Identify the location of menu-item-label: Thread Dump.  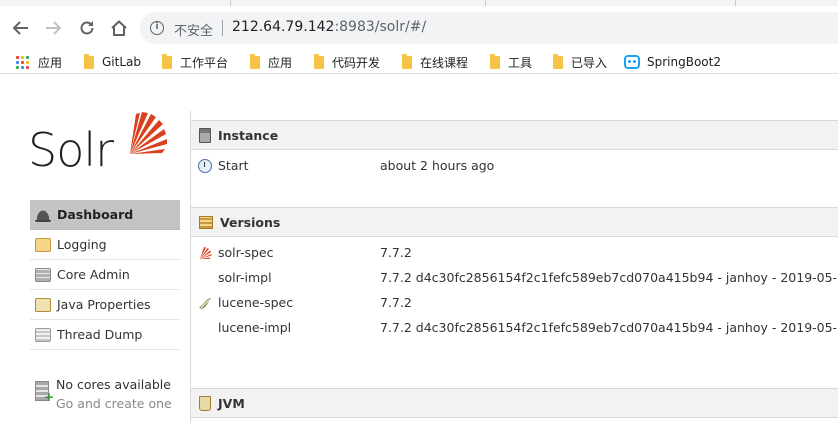
(100, 334).